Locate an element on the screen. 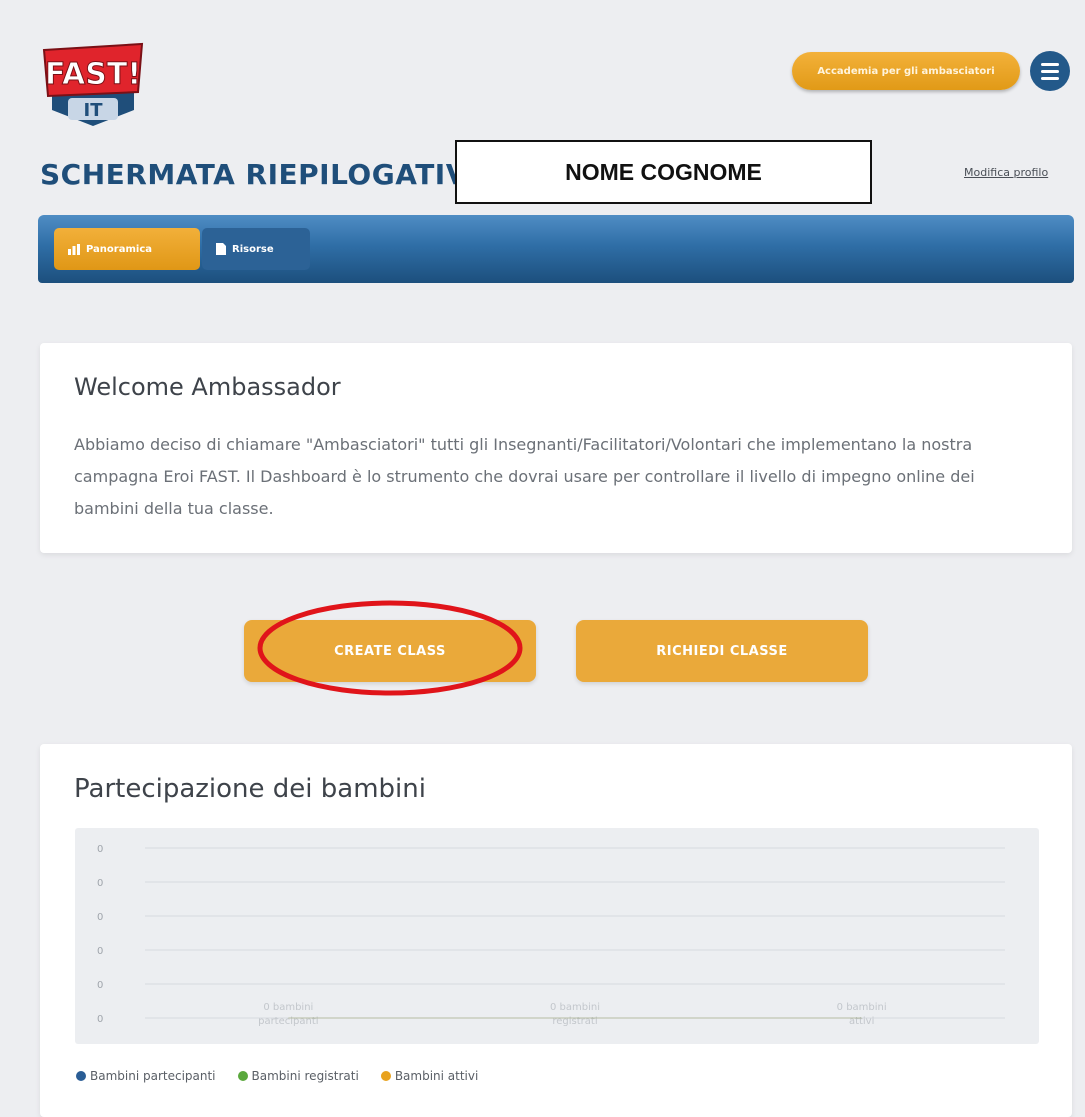 Image resolution: width=1085 pixels, height=1117 pixels. hamburger-menu-icon is located at coordinates (1050, 71).